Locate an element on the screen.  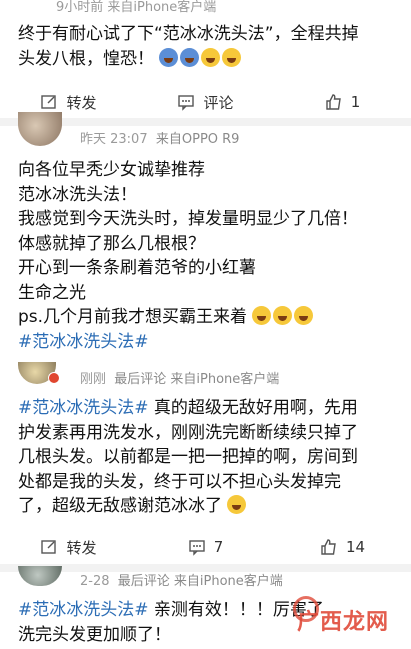
post-line: 终于有耐心试了下“范冰冰洗头法”，全程共掉 is located at coordinates (188, 34).